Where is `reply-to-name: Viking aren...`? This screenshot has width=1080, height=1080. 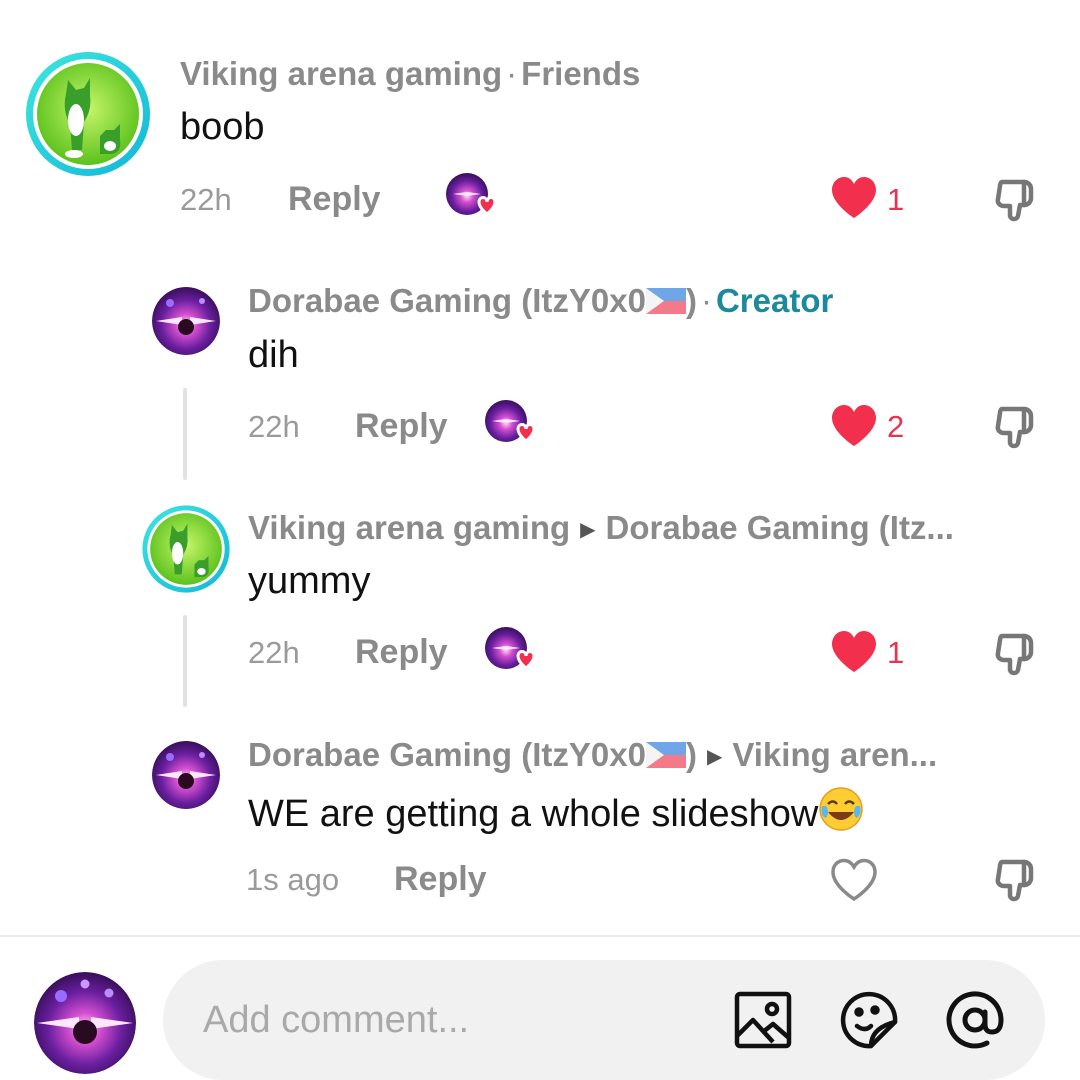
reply-to-name: Viking aren... is located at coordinates (834, 754).